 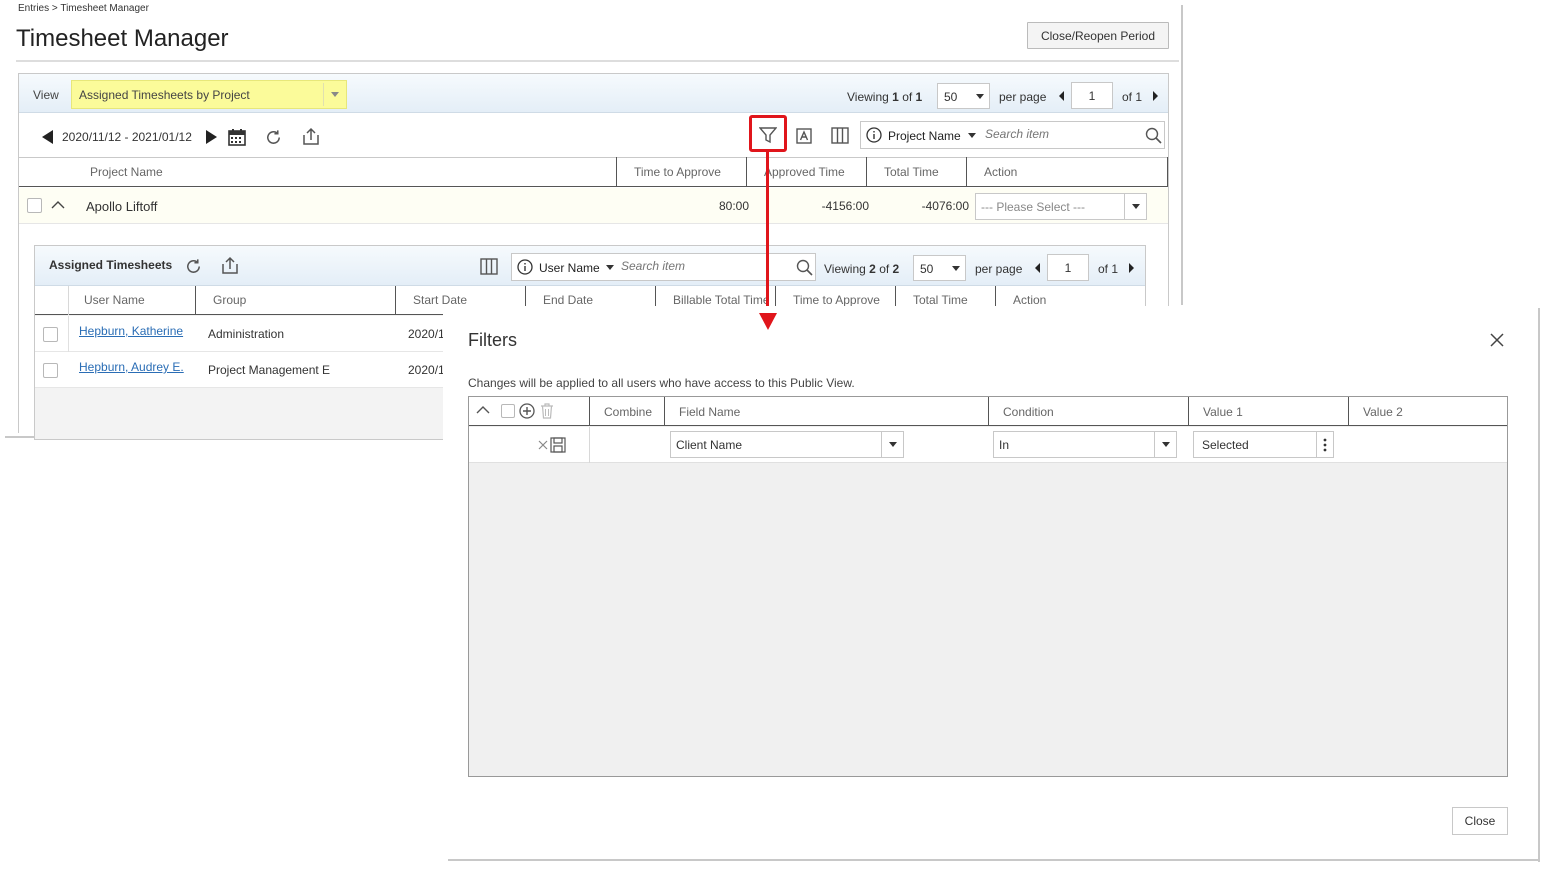 I want to click on search-field-select: User Name, so click(x=569, y=268).